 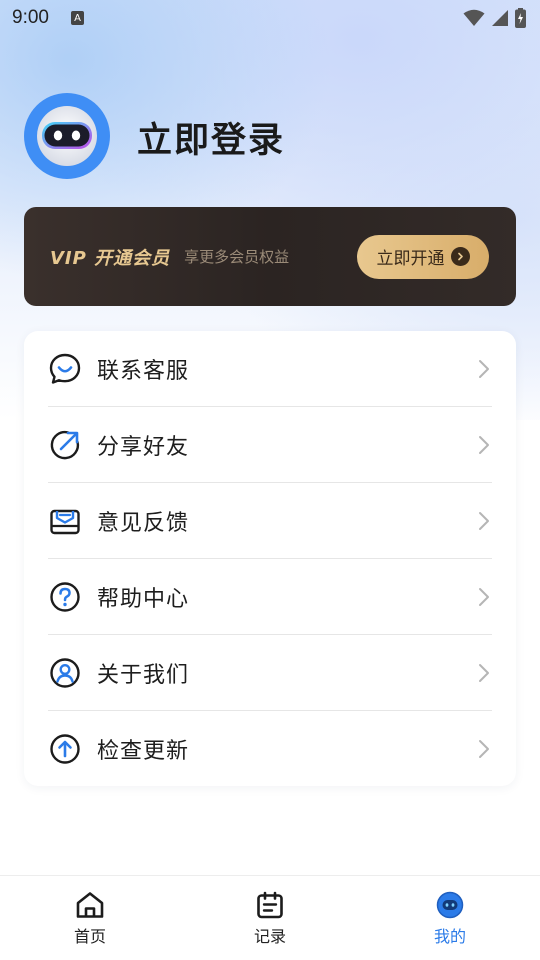 I want to click on chevron-right-circle-icon, so click(x=460, y=256).